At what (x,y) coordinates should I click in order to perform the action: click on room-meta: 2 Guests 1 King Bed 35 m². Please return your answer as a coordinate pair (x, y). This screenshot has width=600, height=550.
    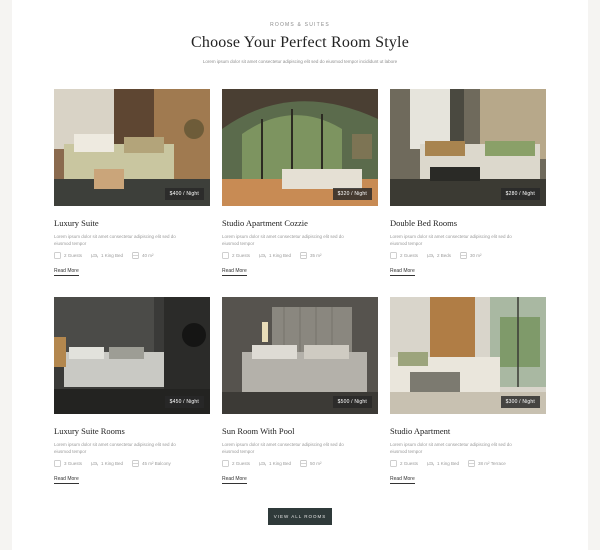
    Looking at the image, I should click on (300, 255).